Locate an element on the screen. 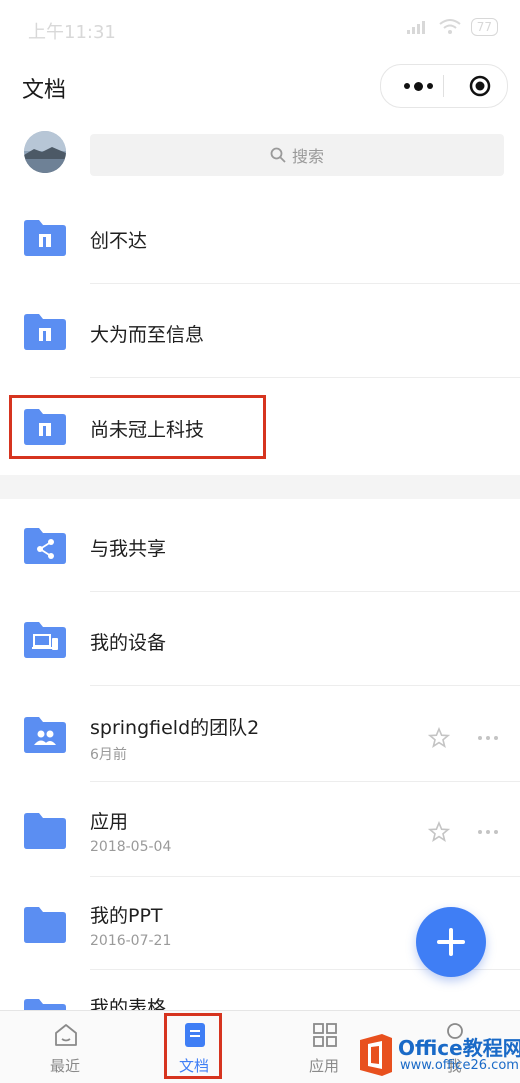 This screenshot has height=1083, width=520. folder-name: 我的PPT is located at coordinates (126, 916).